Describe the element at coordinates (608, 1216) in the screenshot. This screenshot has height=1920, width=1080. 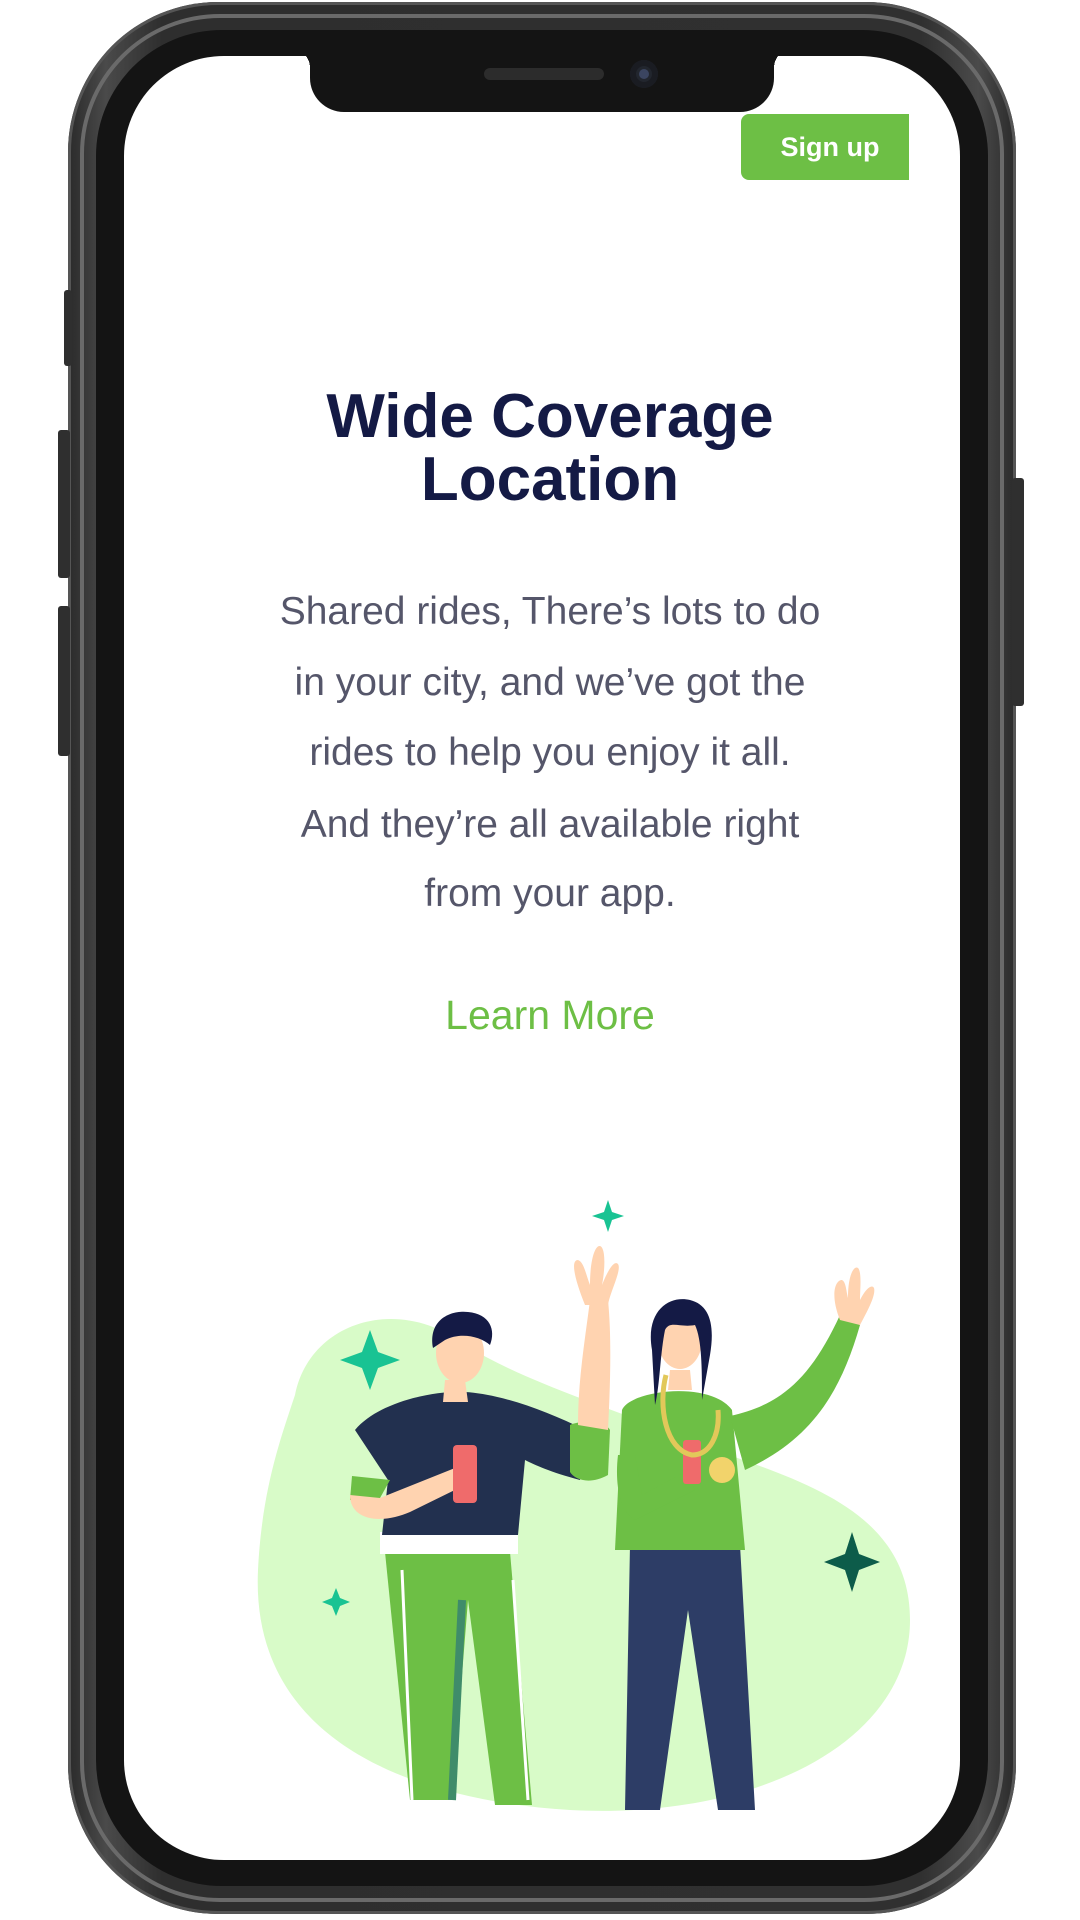
I see `sparkle-icon` at that location.